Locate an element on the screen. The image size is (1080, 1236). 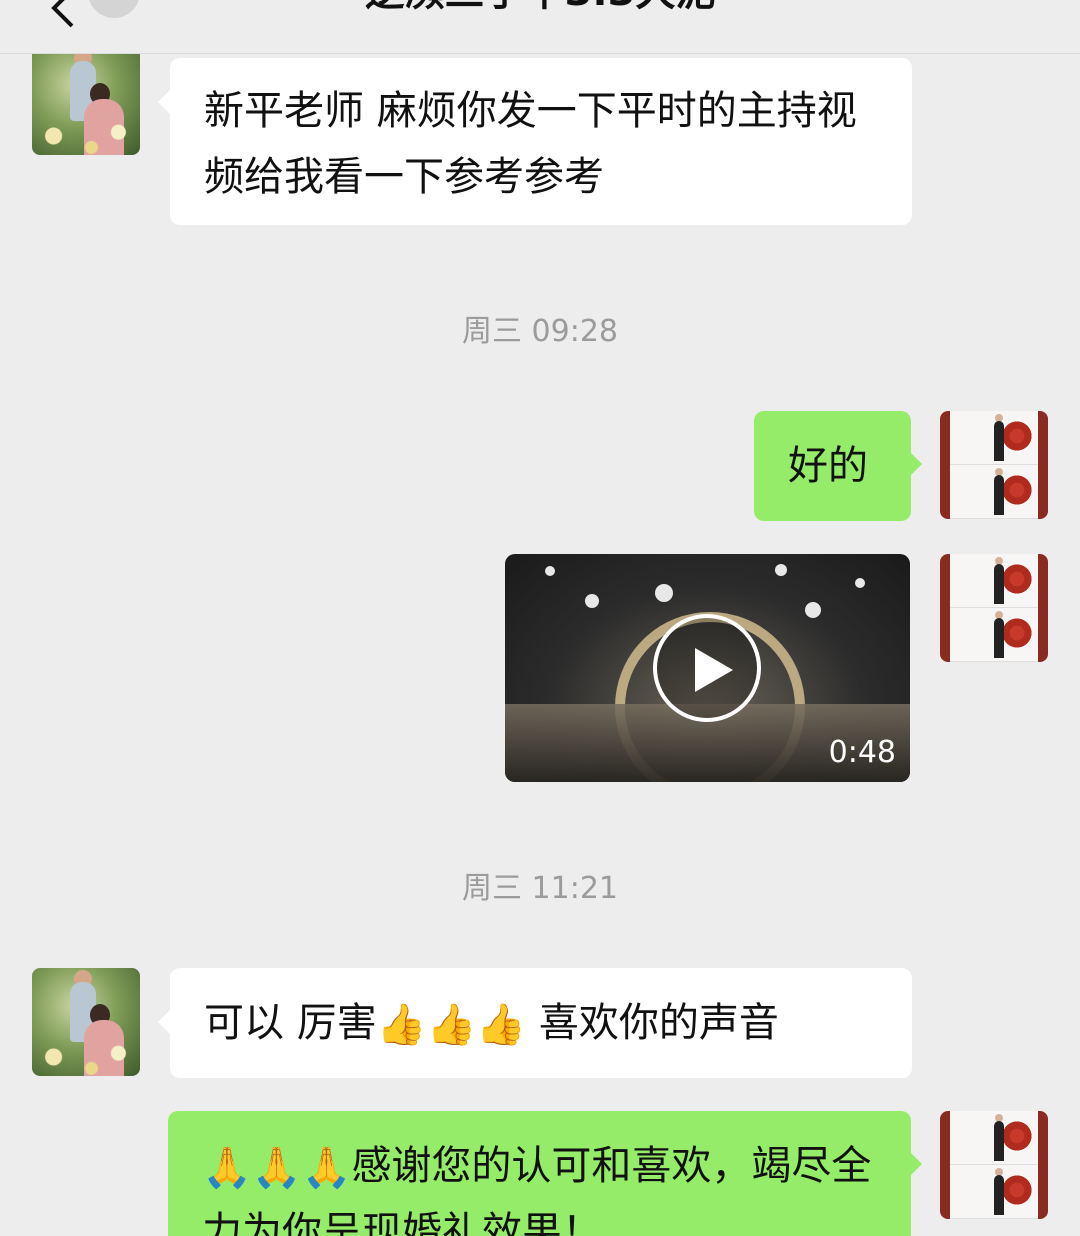
message-text: 新平老师 麻烦你发一下平时的主持视频给我看一下参考参考 is located at coordinates (530, 144).